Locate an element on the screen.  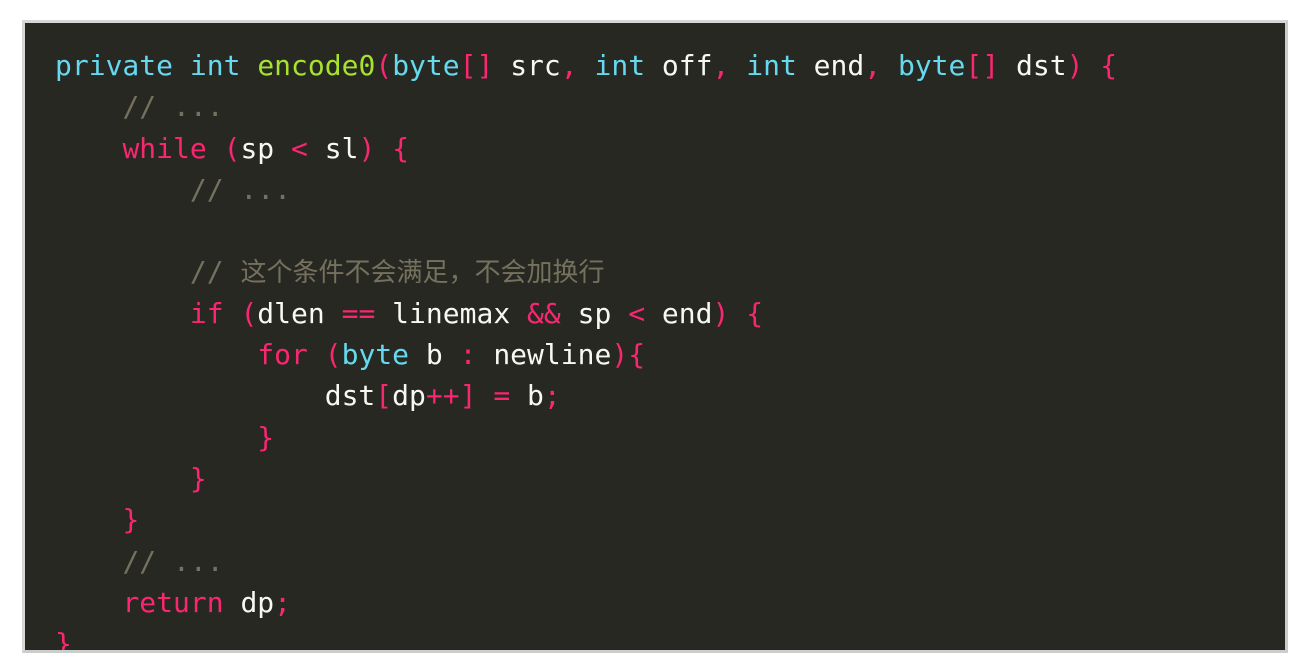
code-token: [] is located at coordinates (982, 65).